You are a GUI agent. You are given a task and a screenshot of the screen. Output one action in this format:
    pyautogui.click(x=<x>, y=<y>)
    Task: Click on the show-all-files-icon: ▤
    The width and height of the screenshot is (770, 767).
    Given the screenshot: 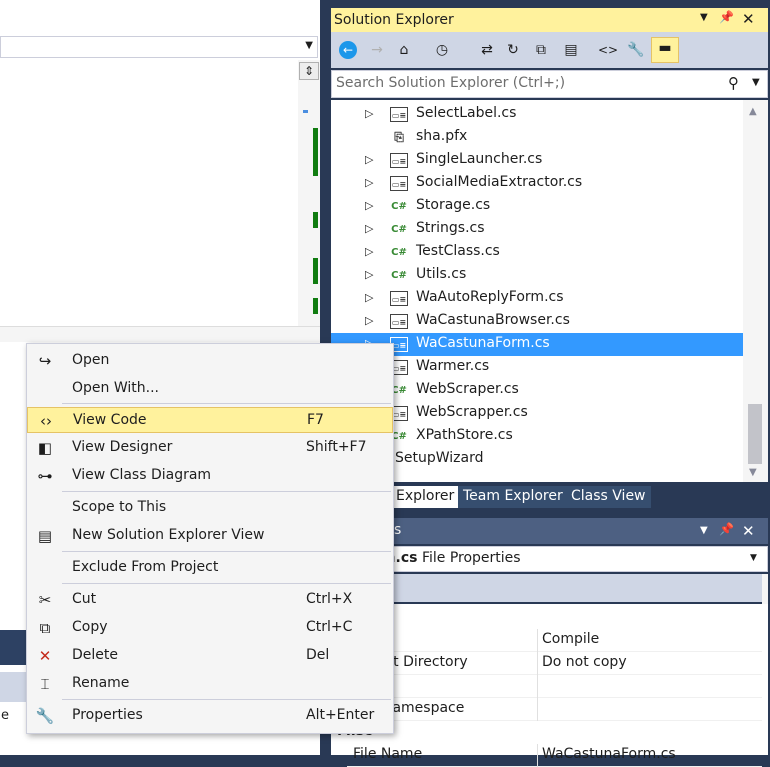 What is the action you would take?
    pyautogui.click(x=571, y=50)
    